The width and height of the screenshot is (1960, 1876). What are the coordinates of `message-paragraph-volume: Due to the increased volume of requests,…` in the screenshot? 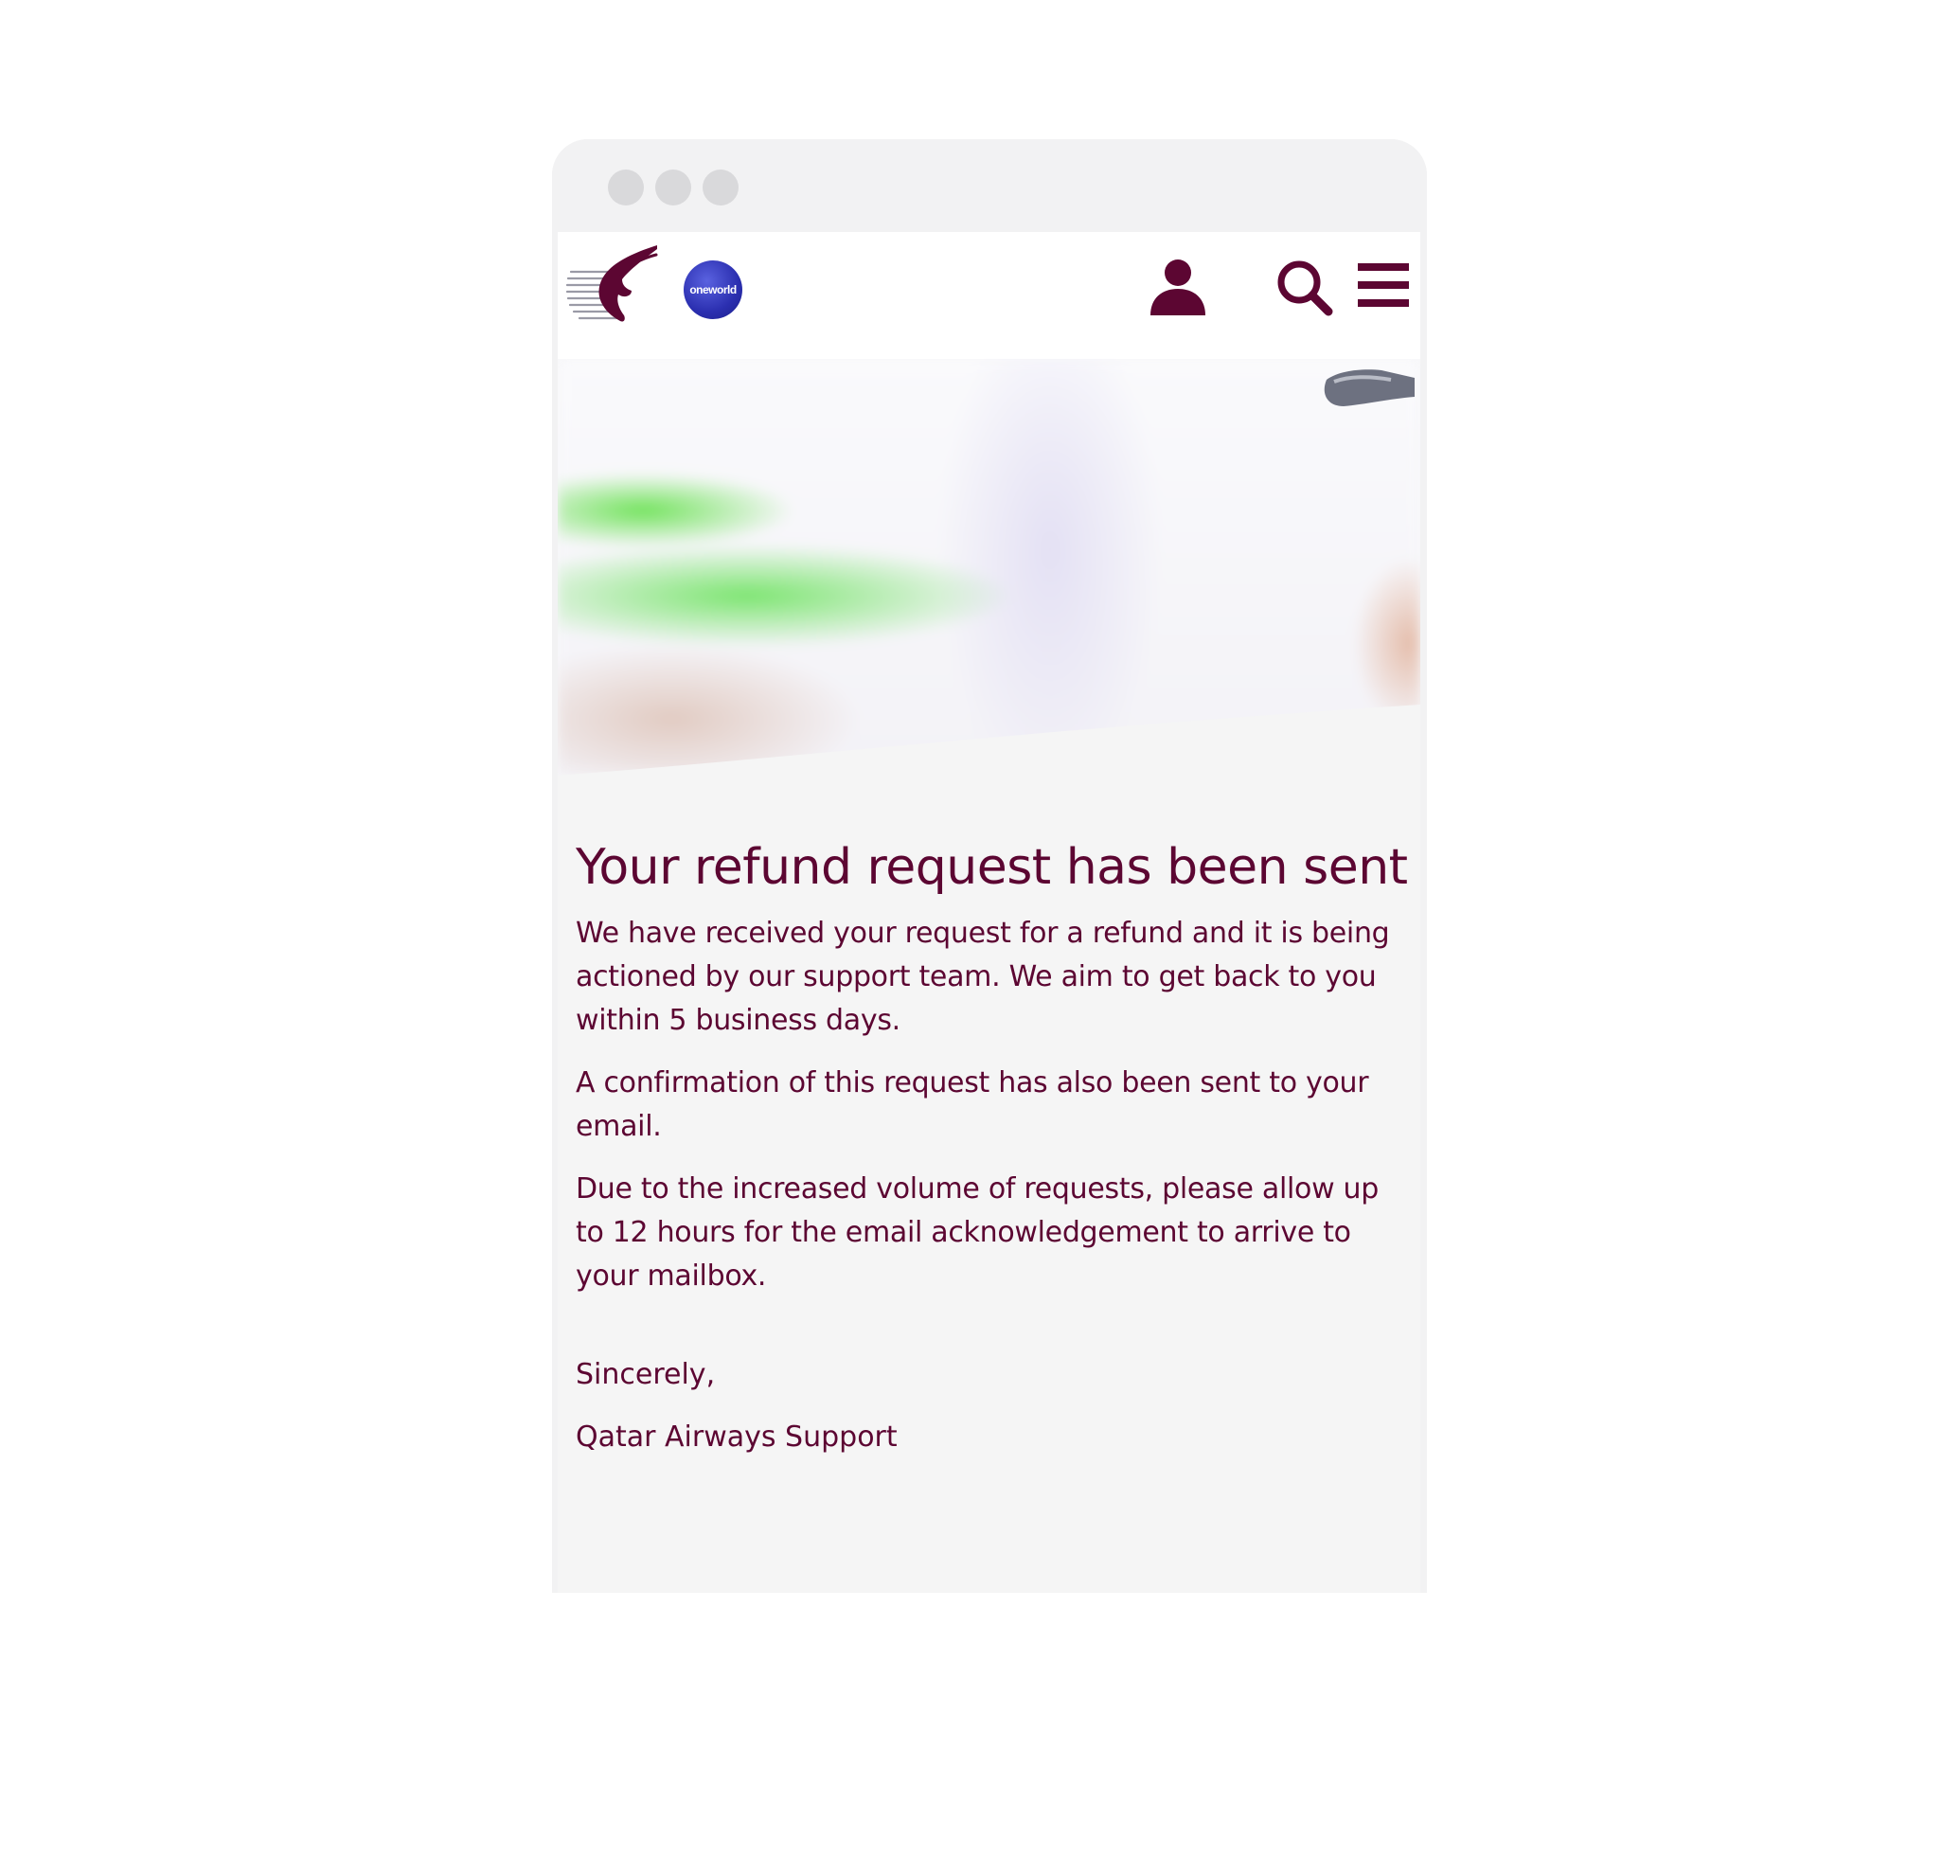 It's located at (978, 1232).